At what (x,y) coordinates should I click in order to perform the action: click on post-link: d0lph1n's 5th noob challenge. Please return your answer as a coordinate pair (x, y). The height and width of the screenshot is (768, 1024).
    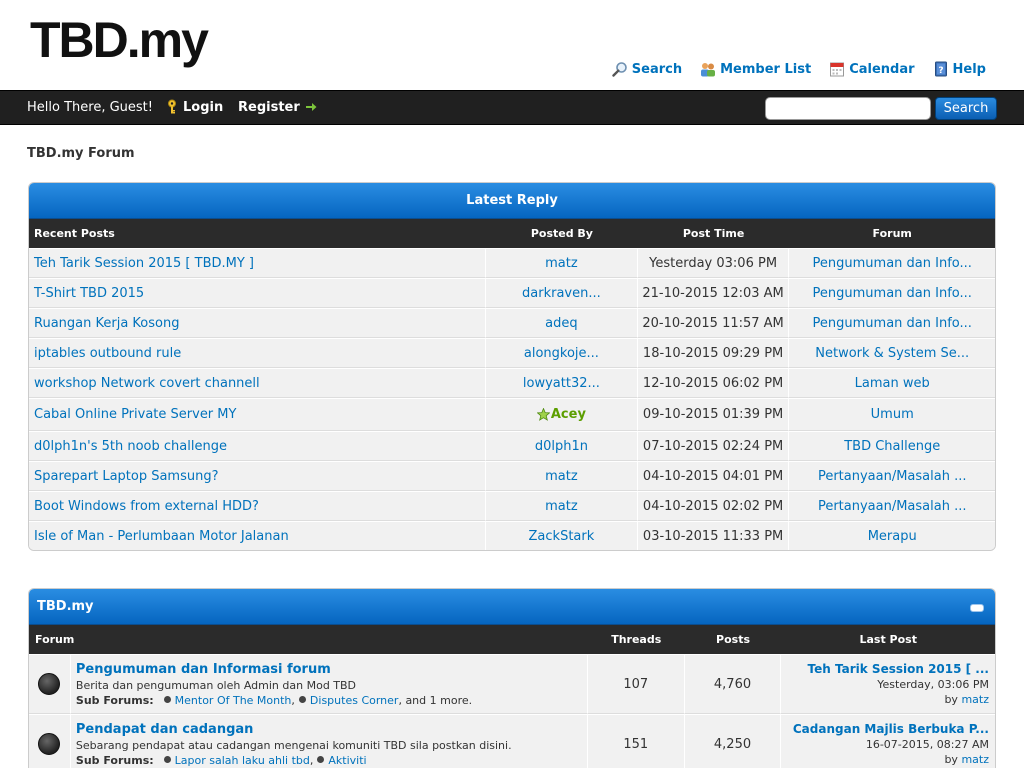
    Looking at the image, I should click on (130, 446).